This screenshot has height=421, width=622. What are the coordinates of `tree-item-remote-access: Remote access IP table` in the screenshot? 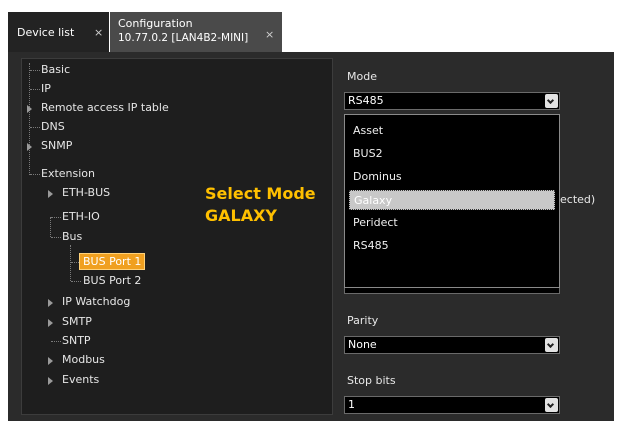 It's located at (105, 107).